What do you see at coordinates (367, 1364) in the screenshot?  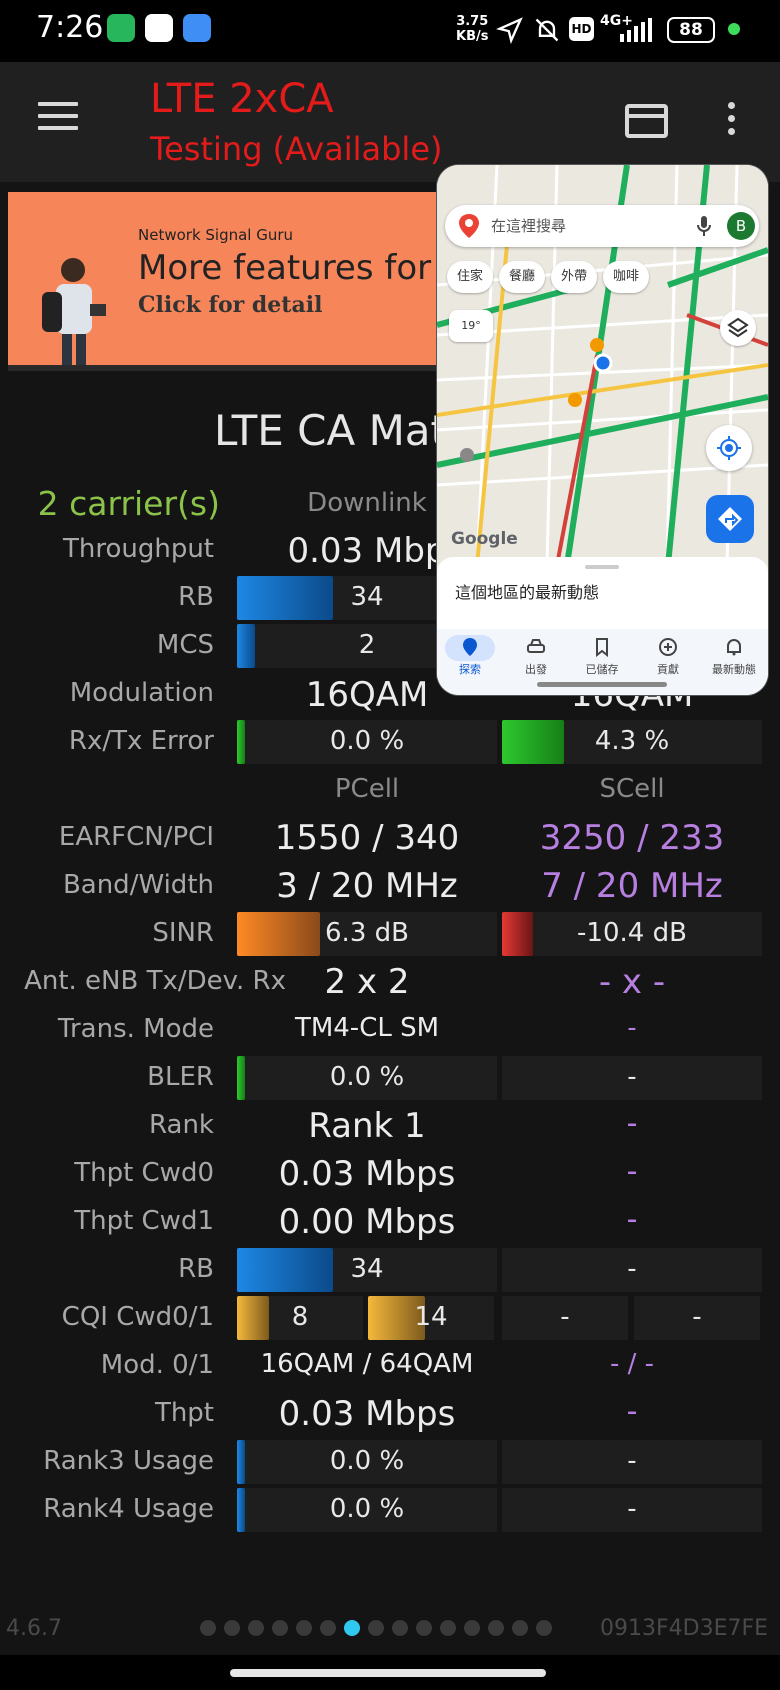 I see `mod01-pcell: 16QAM / 64QAM` at bounding box center [367, 1364].